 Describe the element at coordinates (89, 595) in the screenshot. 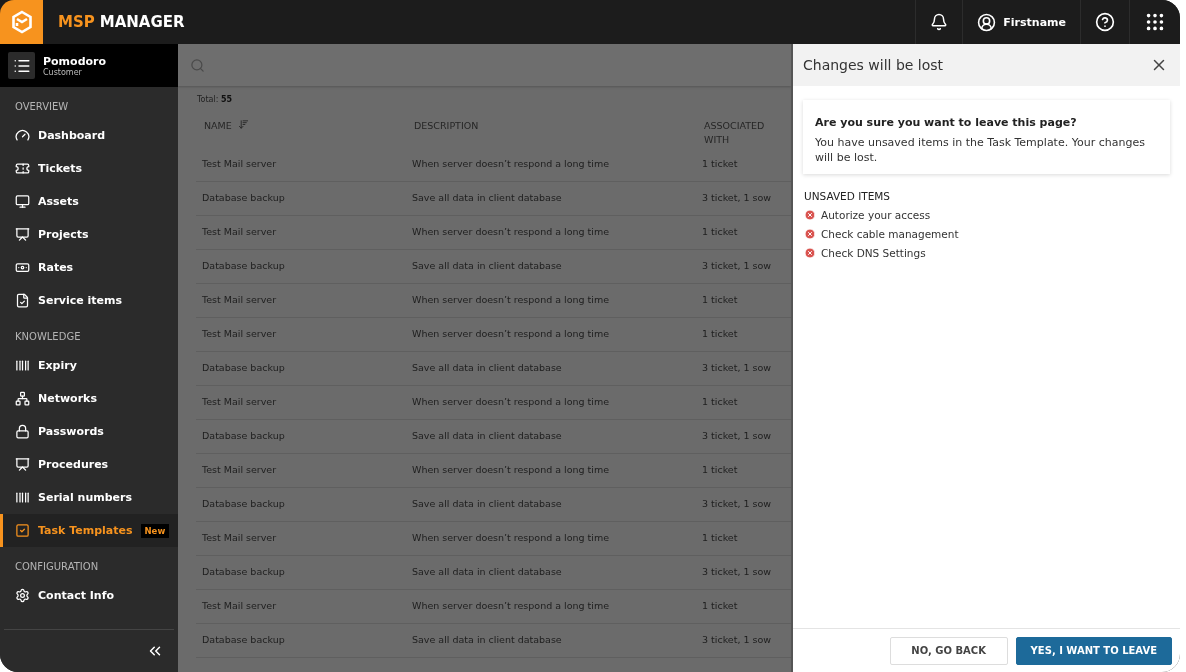

I see `sidebar-item: Contact Info` at that location.